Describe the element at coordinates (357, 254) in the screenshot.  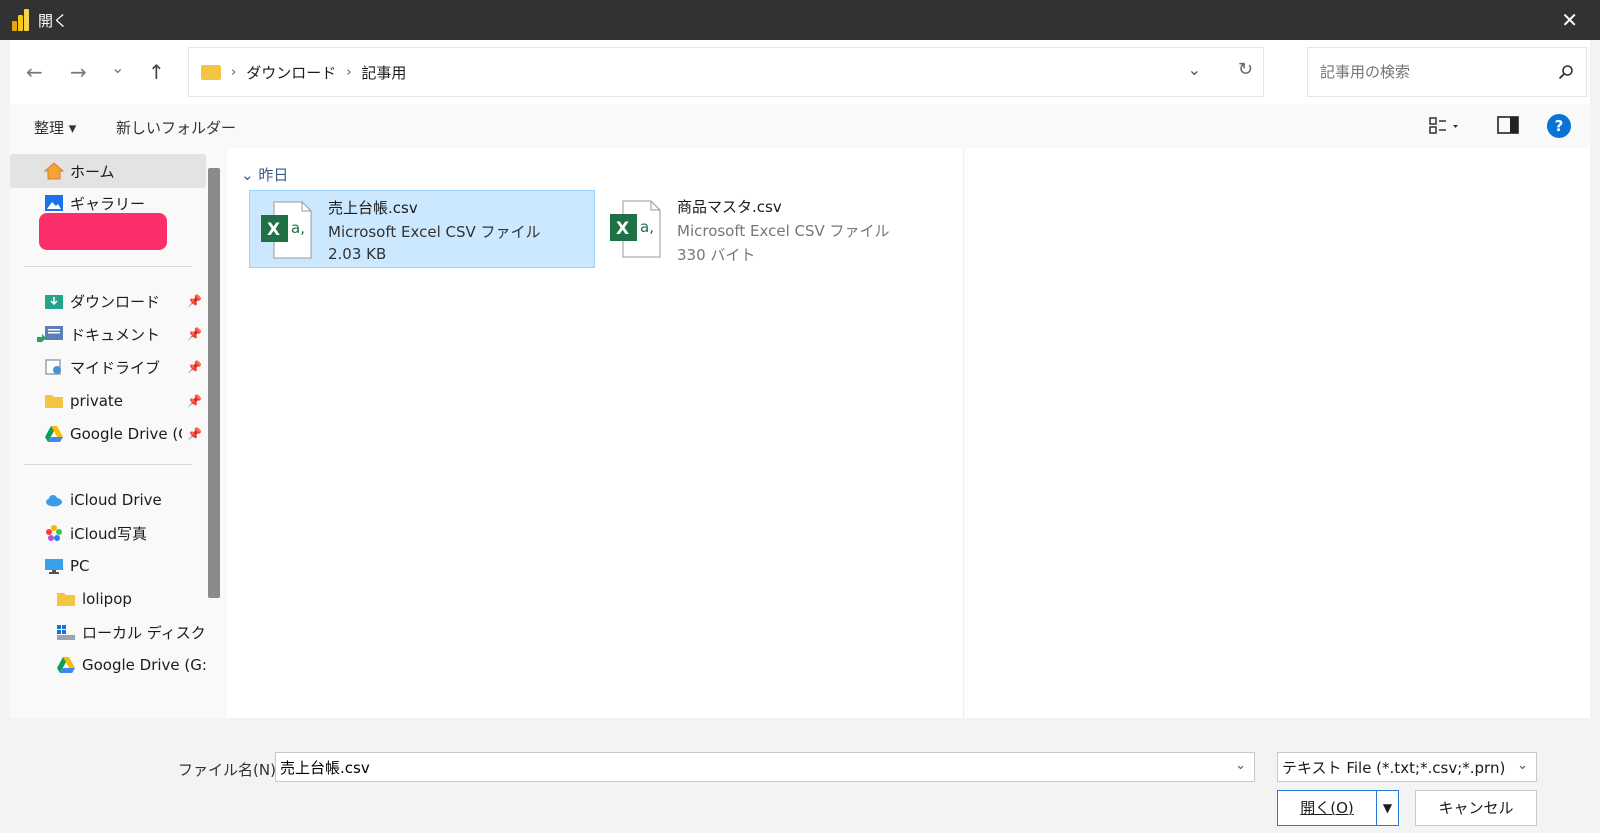
I see `file-size: 2.03 KB` at that location.